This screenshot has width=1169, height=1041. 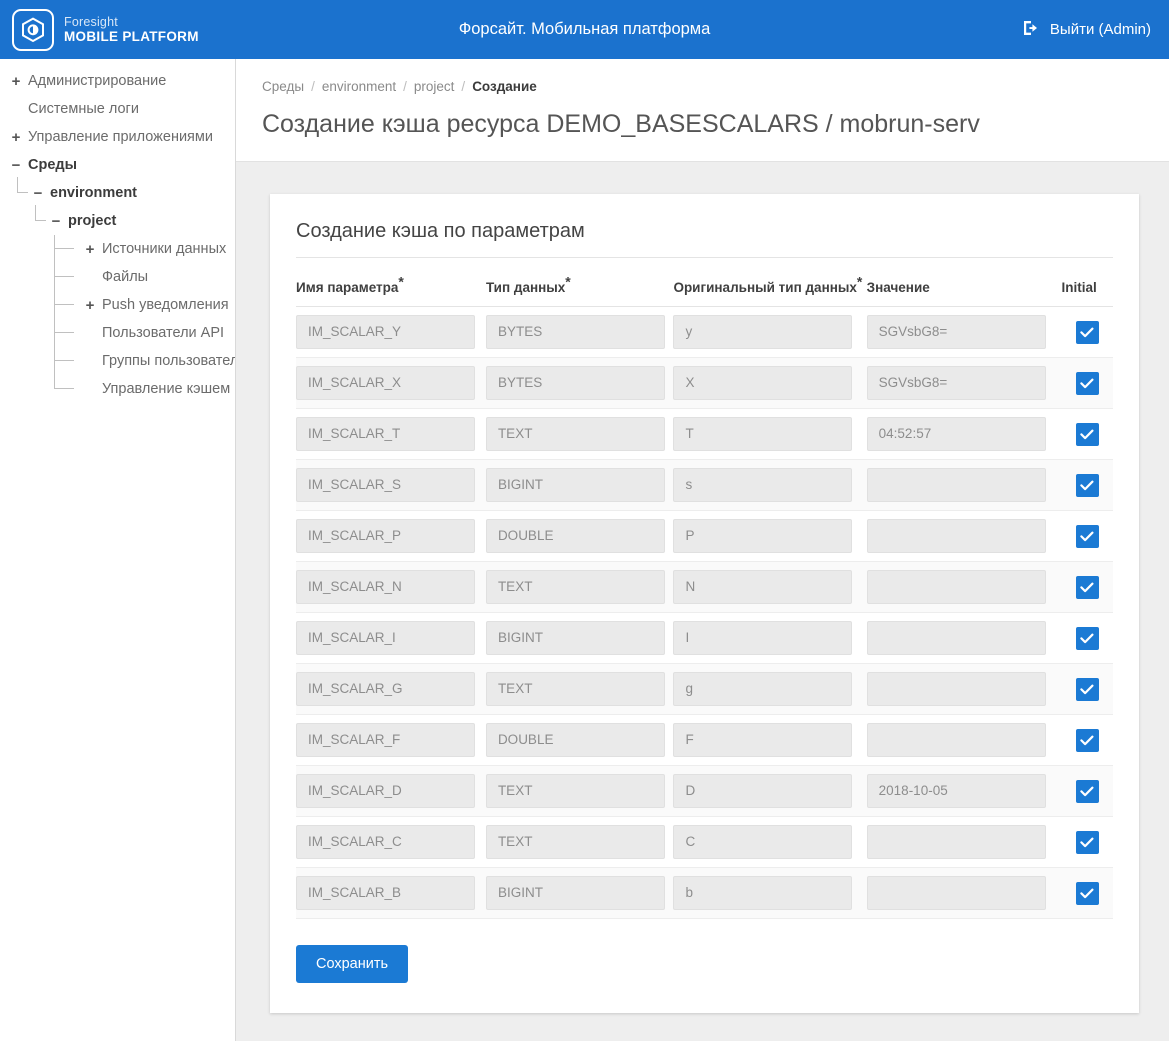 What do you see at coordinates (391, 290) in the screenshot?
I see `column-header-0: Имя параметра*` at bounding box center [391, 290].